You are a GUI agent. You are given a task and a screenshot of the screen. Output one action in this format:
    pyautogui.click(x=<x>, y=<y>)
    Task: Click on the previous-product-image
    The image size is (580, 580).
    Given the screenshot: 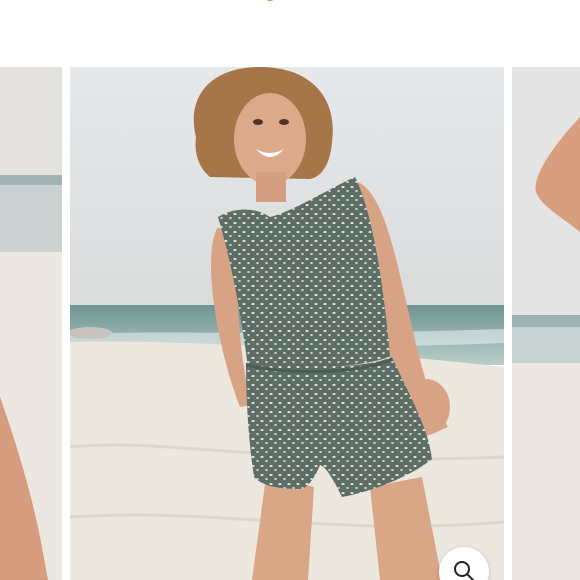 What is the action you would take?
    pyautogui.click(x=31, y=323)
    